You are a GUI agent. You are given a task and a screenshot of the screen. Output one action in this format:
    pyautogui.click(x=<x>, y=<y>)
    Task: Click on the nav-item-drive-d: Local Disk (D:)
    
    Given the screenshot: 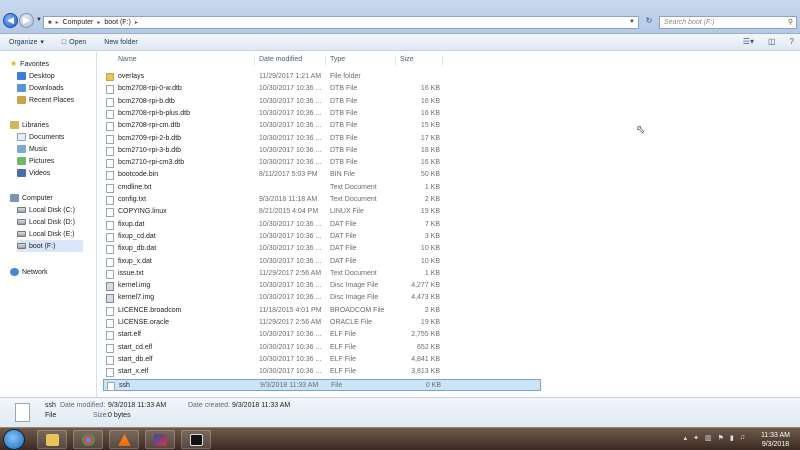 What is the action you would take?
    pyautogui.click(x=46, y=222)
    